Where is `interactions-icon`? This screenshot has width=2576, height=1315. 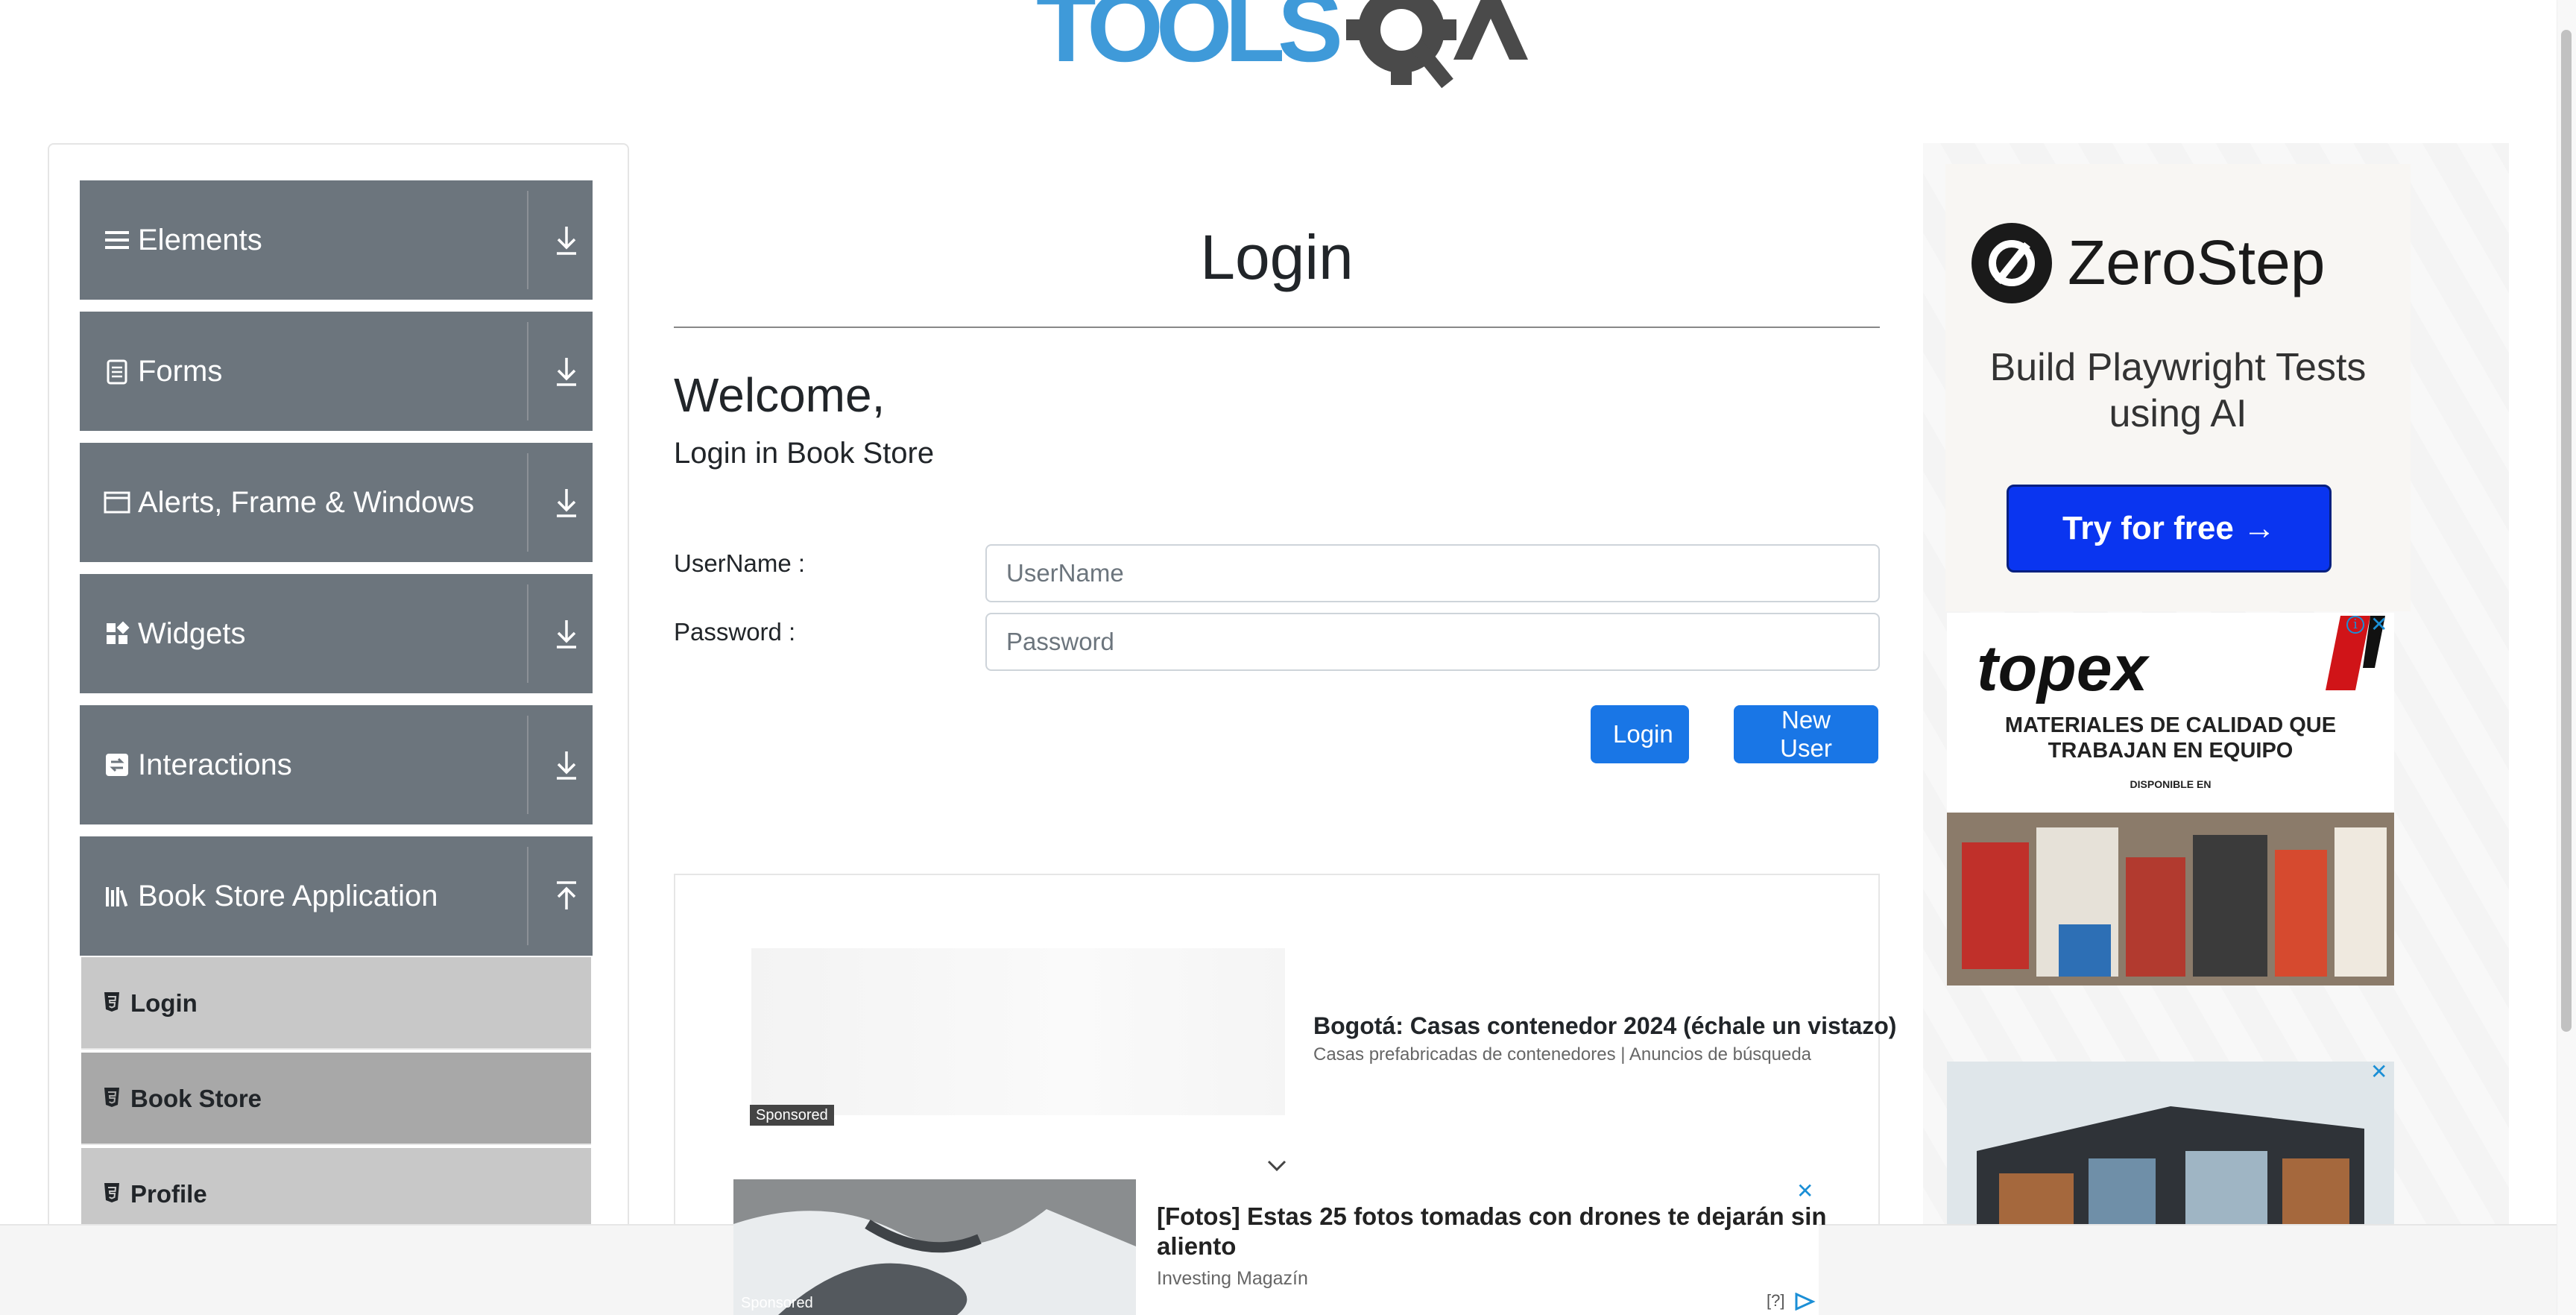
interactions-icon is located at coordinates (117, 765).